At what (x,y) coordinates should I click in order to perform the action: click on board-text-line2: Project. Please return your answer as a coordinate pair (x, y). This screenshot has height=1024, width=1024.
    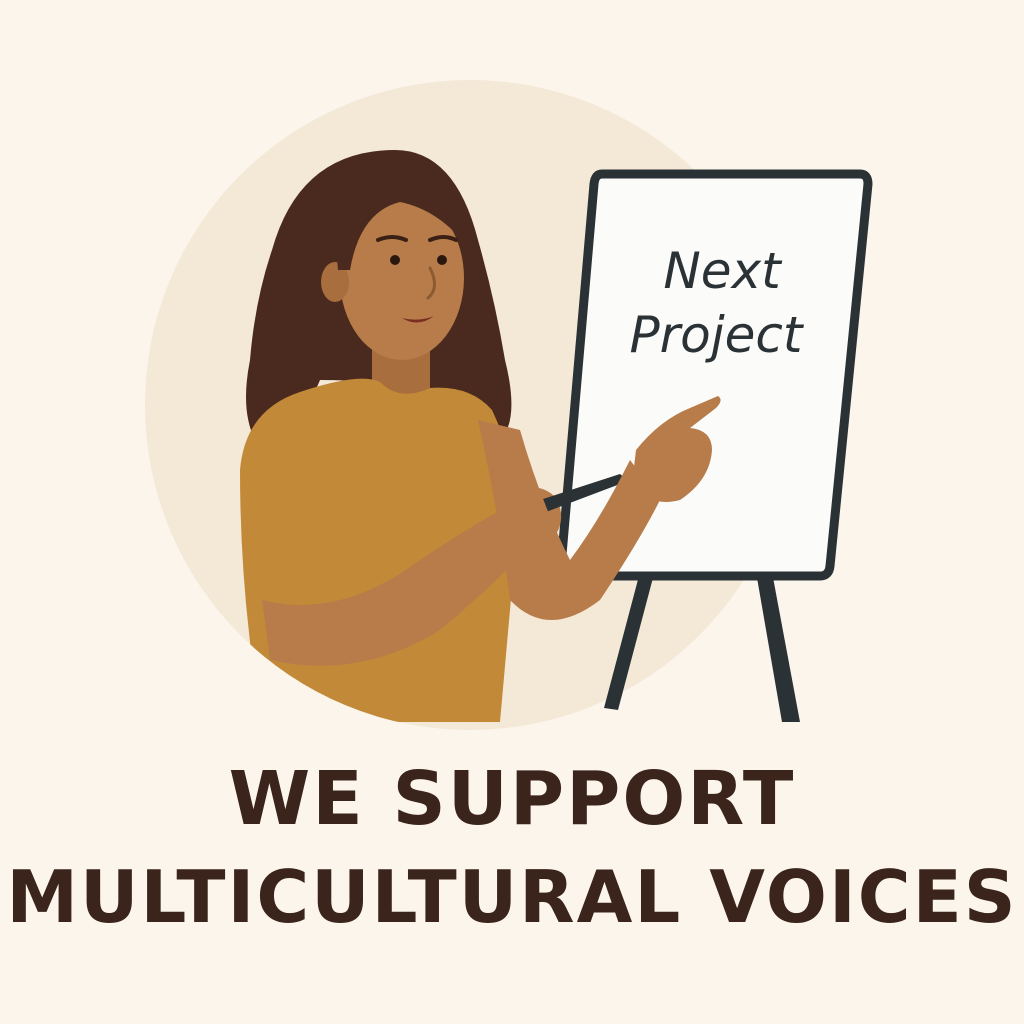
    Looking at the image, I should click on (716, 335).